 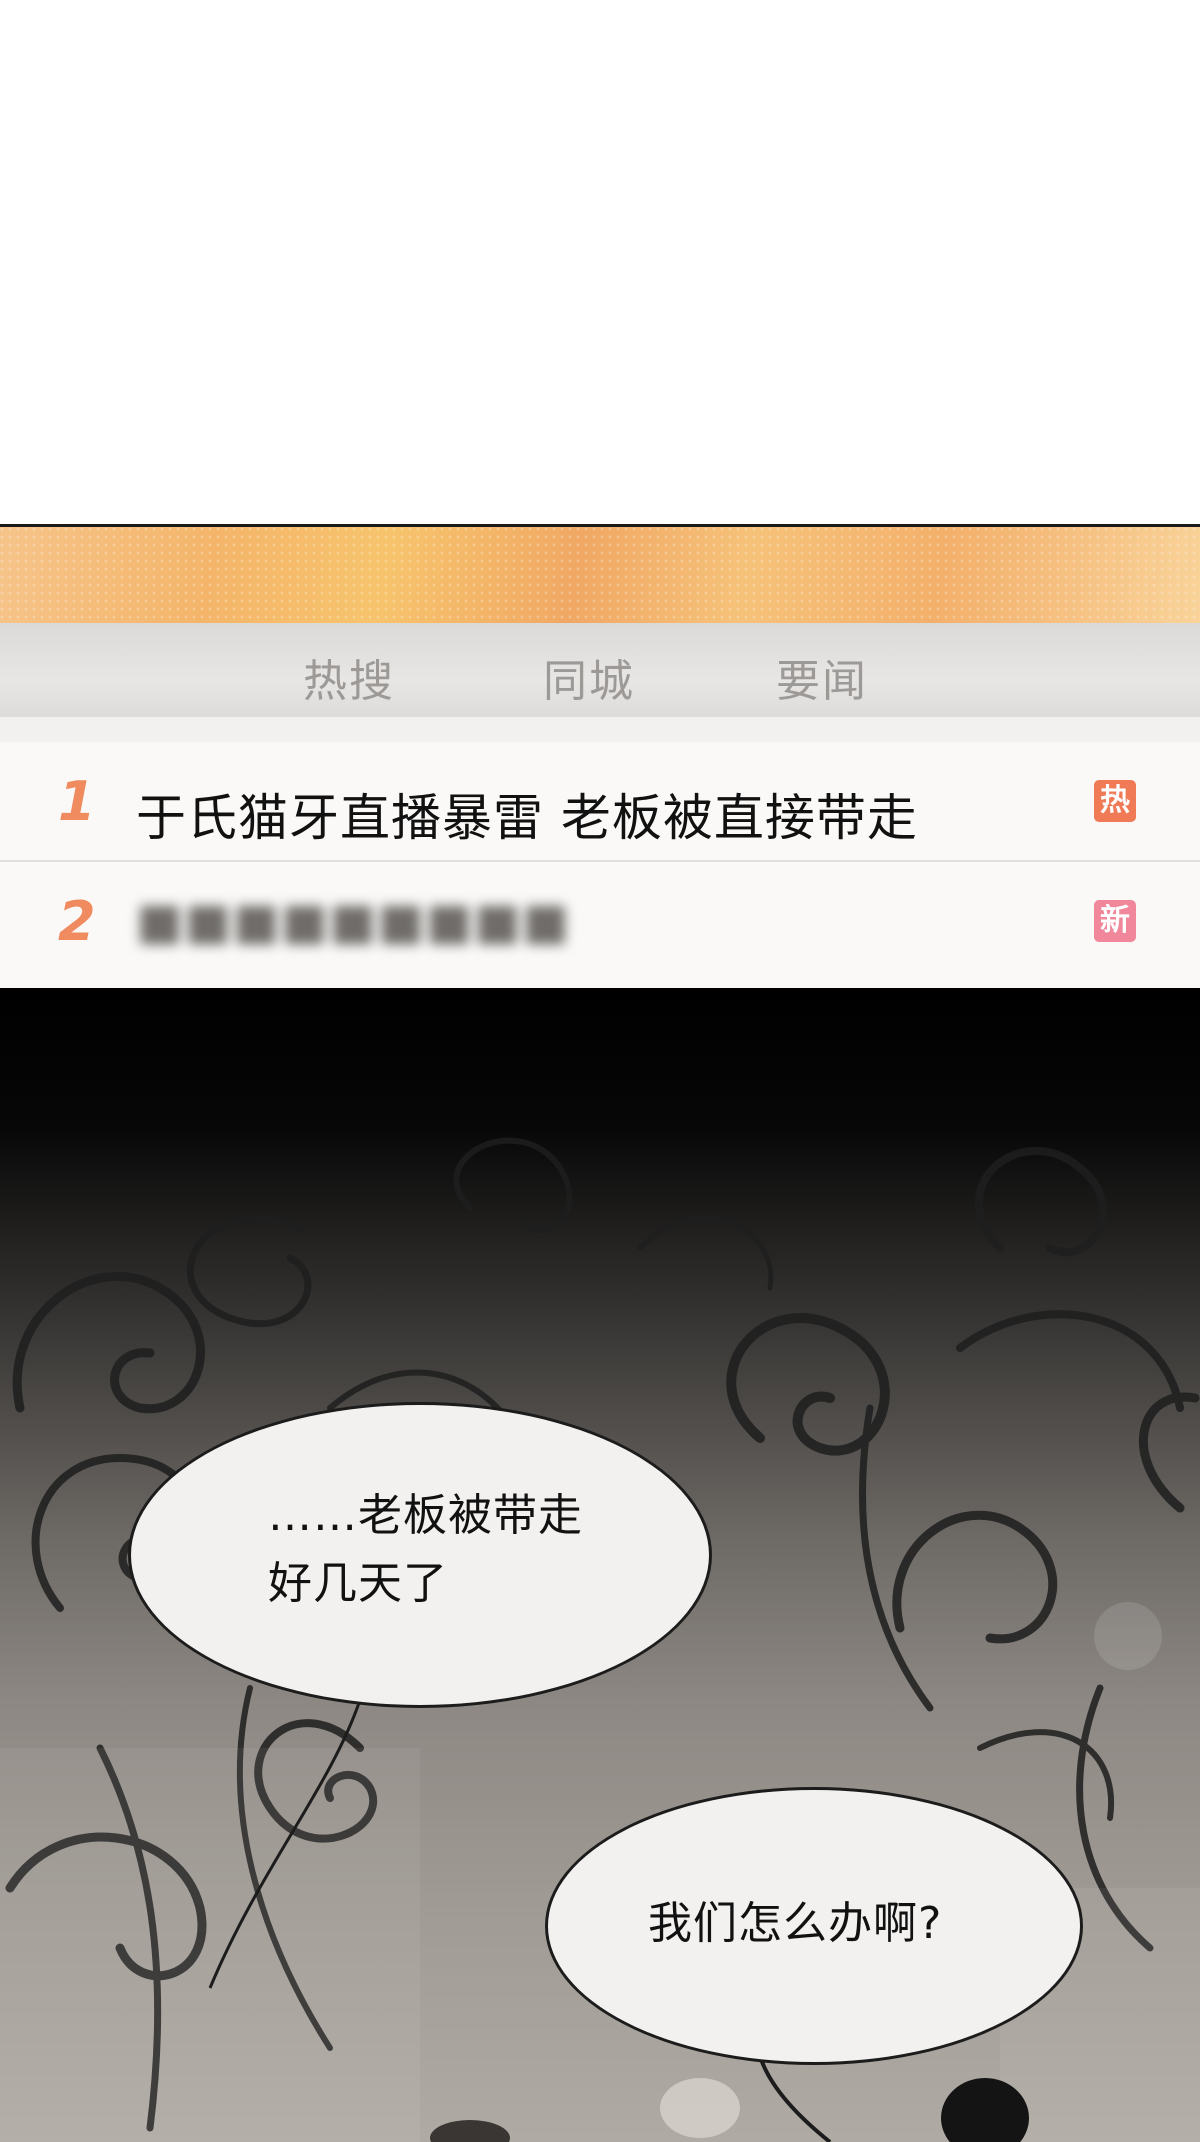 What do you see at coordinates (349, 677) in the screenshot?
I see `tab-hot-search: 热搜` at bounding box center [349, 677].